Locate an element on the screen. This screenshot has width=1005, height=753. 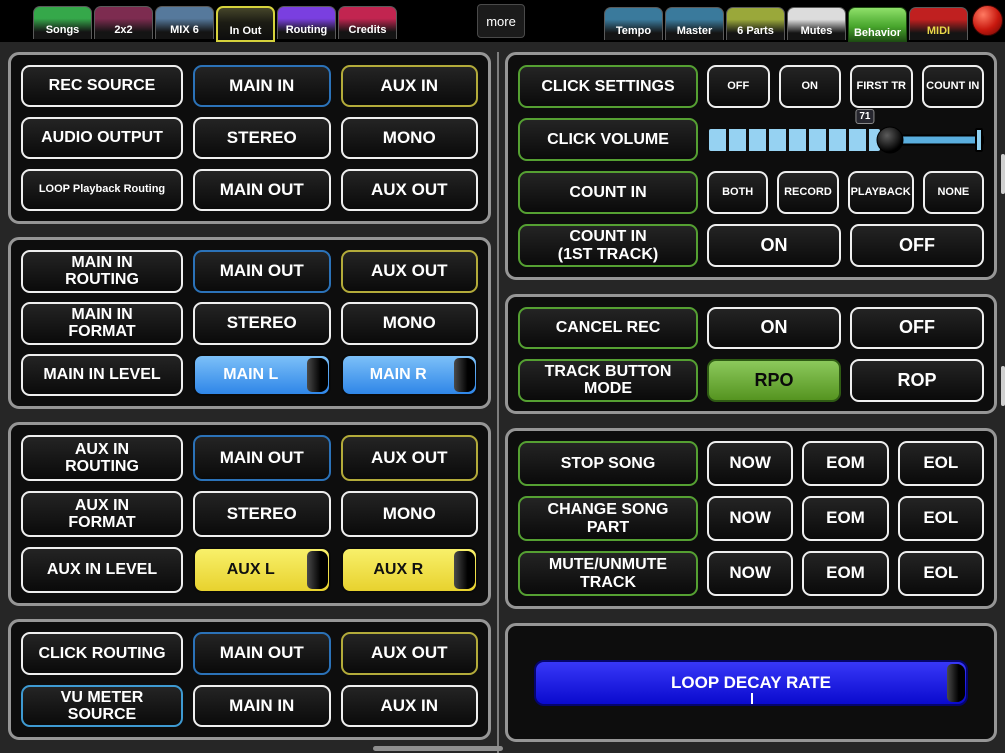
tab-tempo: Tempo is located at coordinates (633, 23).